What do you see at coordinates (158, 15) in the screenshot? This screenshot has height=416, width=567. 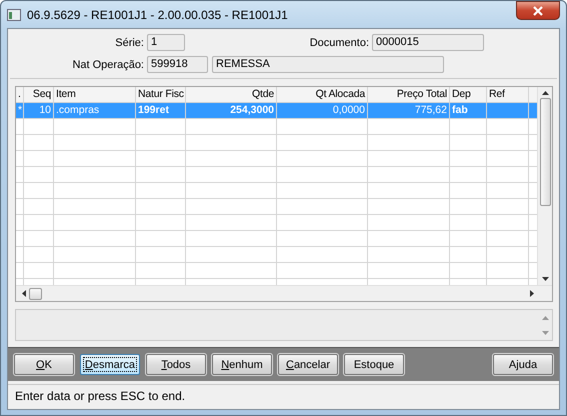 I see `window-title: 06.9.5629 - RE1001J1 - 2.00.00.035 - RE1001J1` at bounding box center [158, 15].